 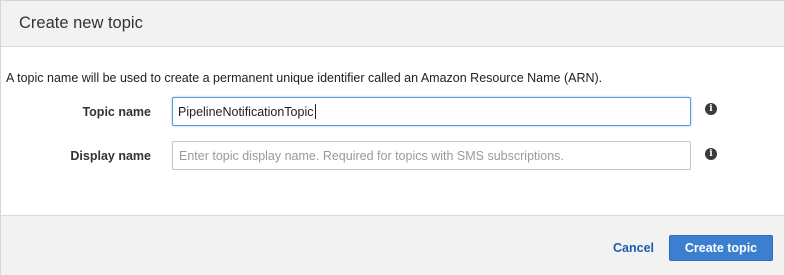 What do you see at coordinates (116, 112) in the screenshot?
I see `topic-name-label: Topic name` at bounding box center [116, 112].